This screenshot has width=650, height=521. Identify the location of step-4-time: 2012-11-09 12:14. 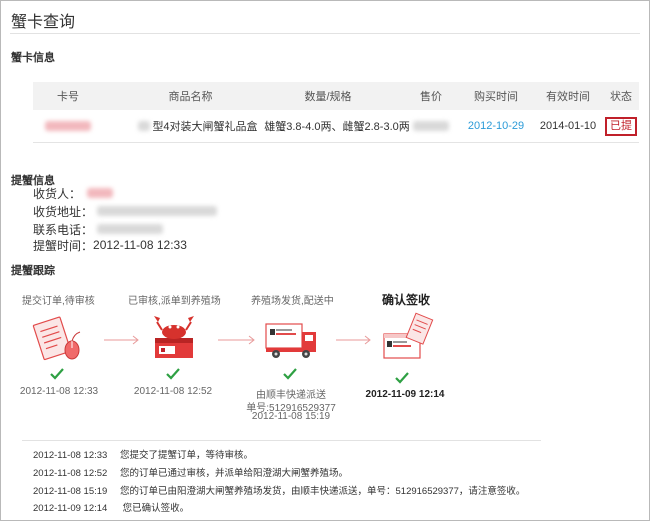
(405, 394).